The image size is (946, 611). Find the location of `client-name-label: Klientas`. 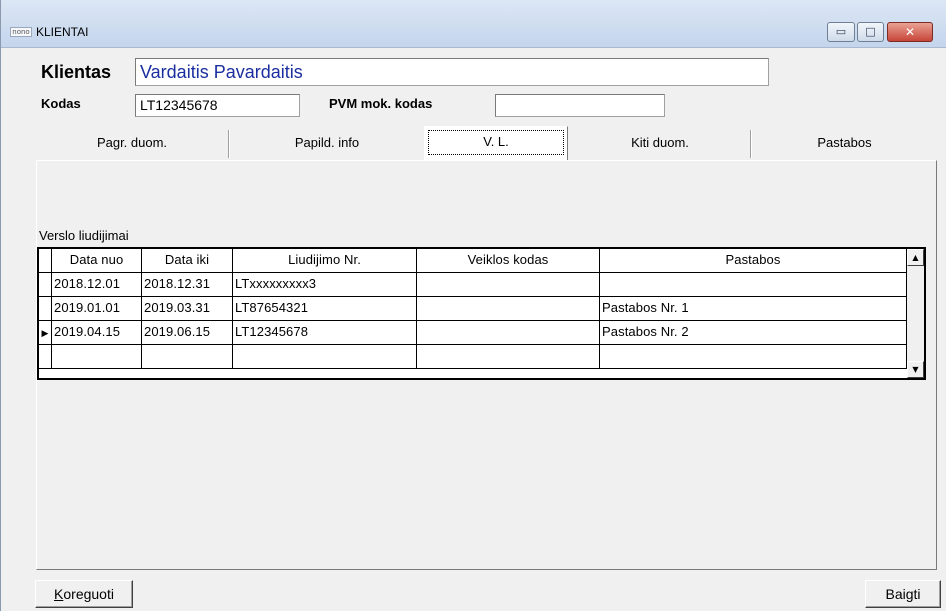

client-name-label: Klientas is located at coordinates (76, 72).